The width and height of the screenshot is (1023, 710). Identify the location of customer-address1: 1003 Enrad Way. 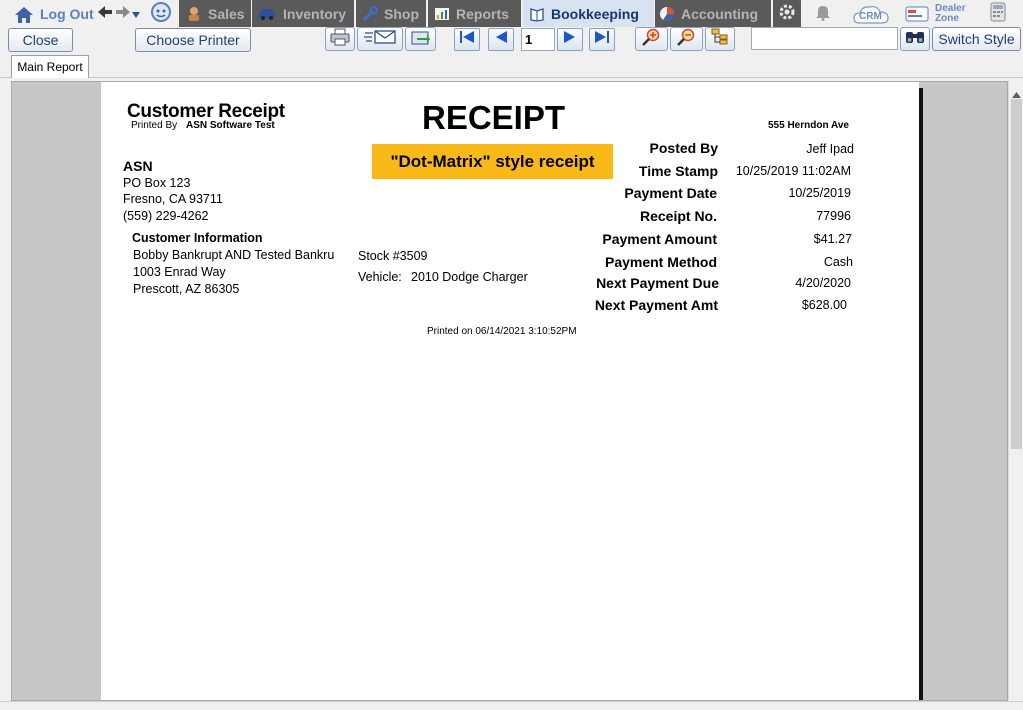
(179, 272).